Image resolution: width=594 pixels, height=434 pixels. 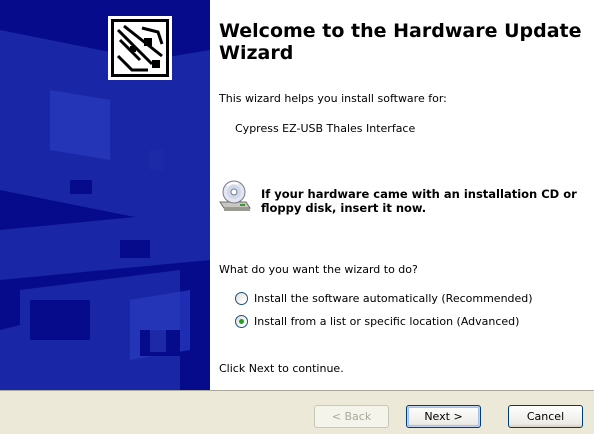 I want to click on radio-button, so click(x=241, y=298).